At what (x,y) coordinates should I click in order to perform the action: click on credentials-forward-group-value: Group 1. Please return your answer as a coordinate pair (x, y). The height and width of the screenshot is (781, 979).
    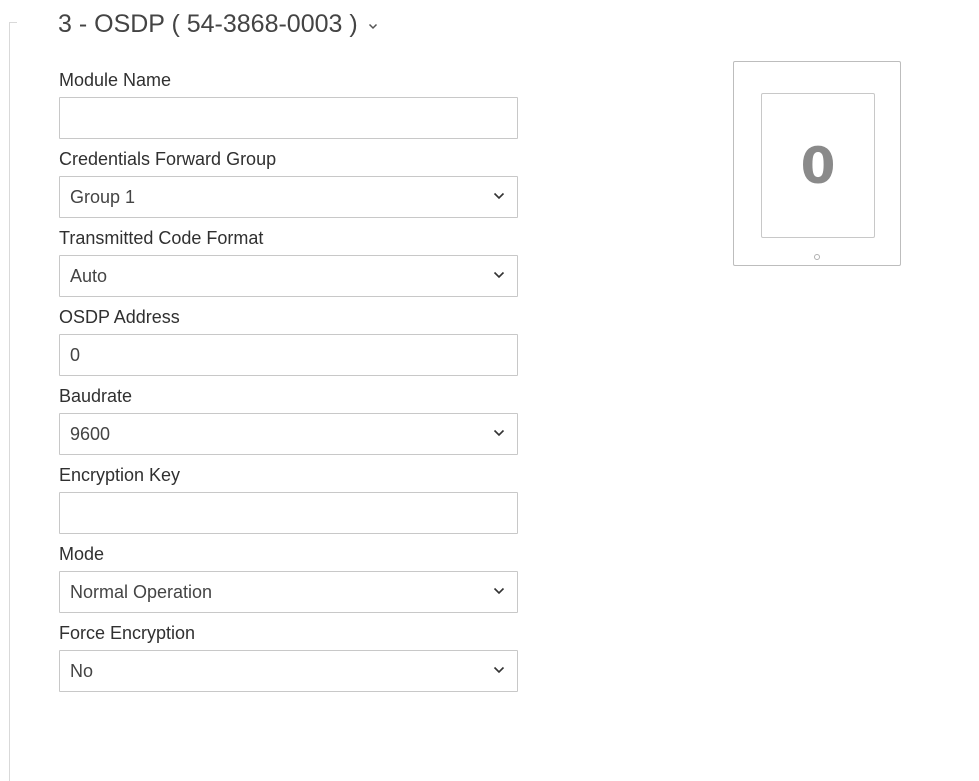
    Looking at the image, I should click on (103, 196).